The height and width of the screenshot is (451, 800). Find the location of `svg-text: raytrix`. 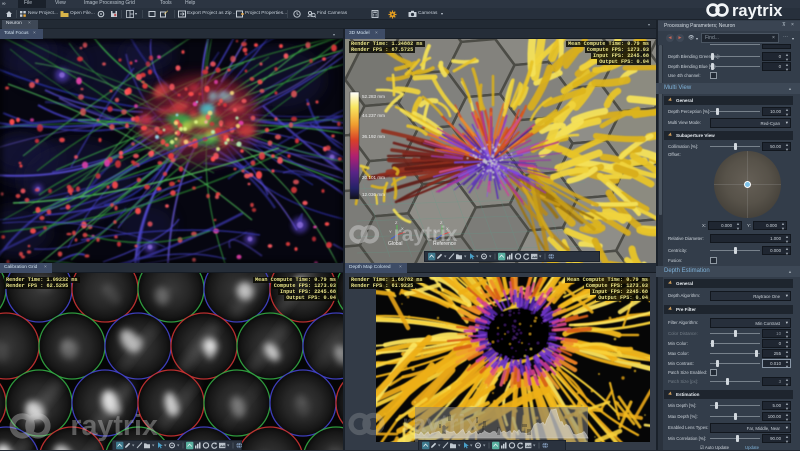

svg-text: raytrix is located at coordinates (757, 10).